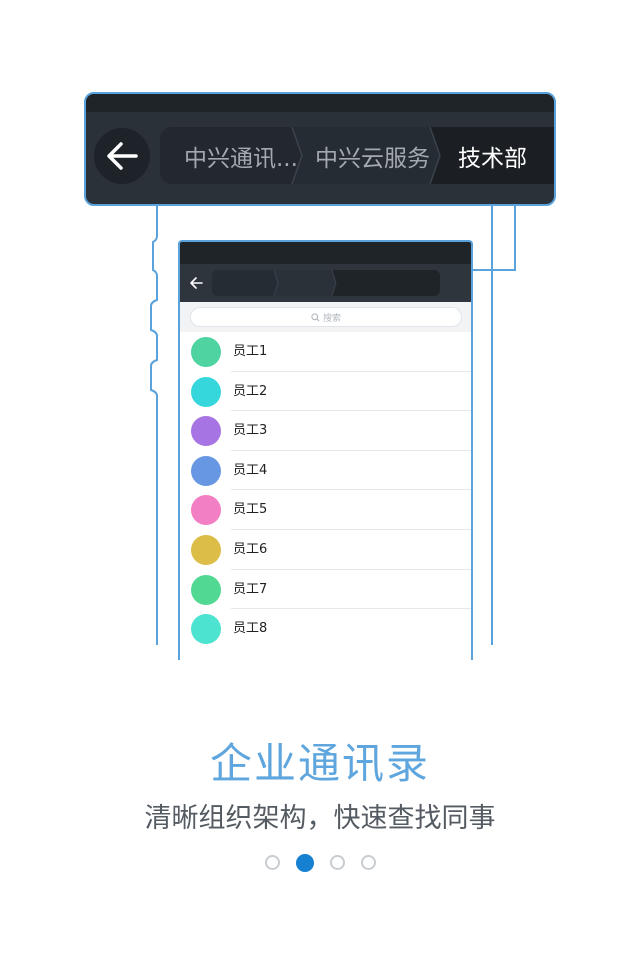 The width and height of the screenshot is (640, 960). I want to click on list-item: 员工1, so click(325, 352).